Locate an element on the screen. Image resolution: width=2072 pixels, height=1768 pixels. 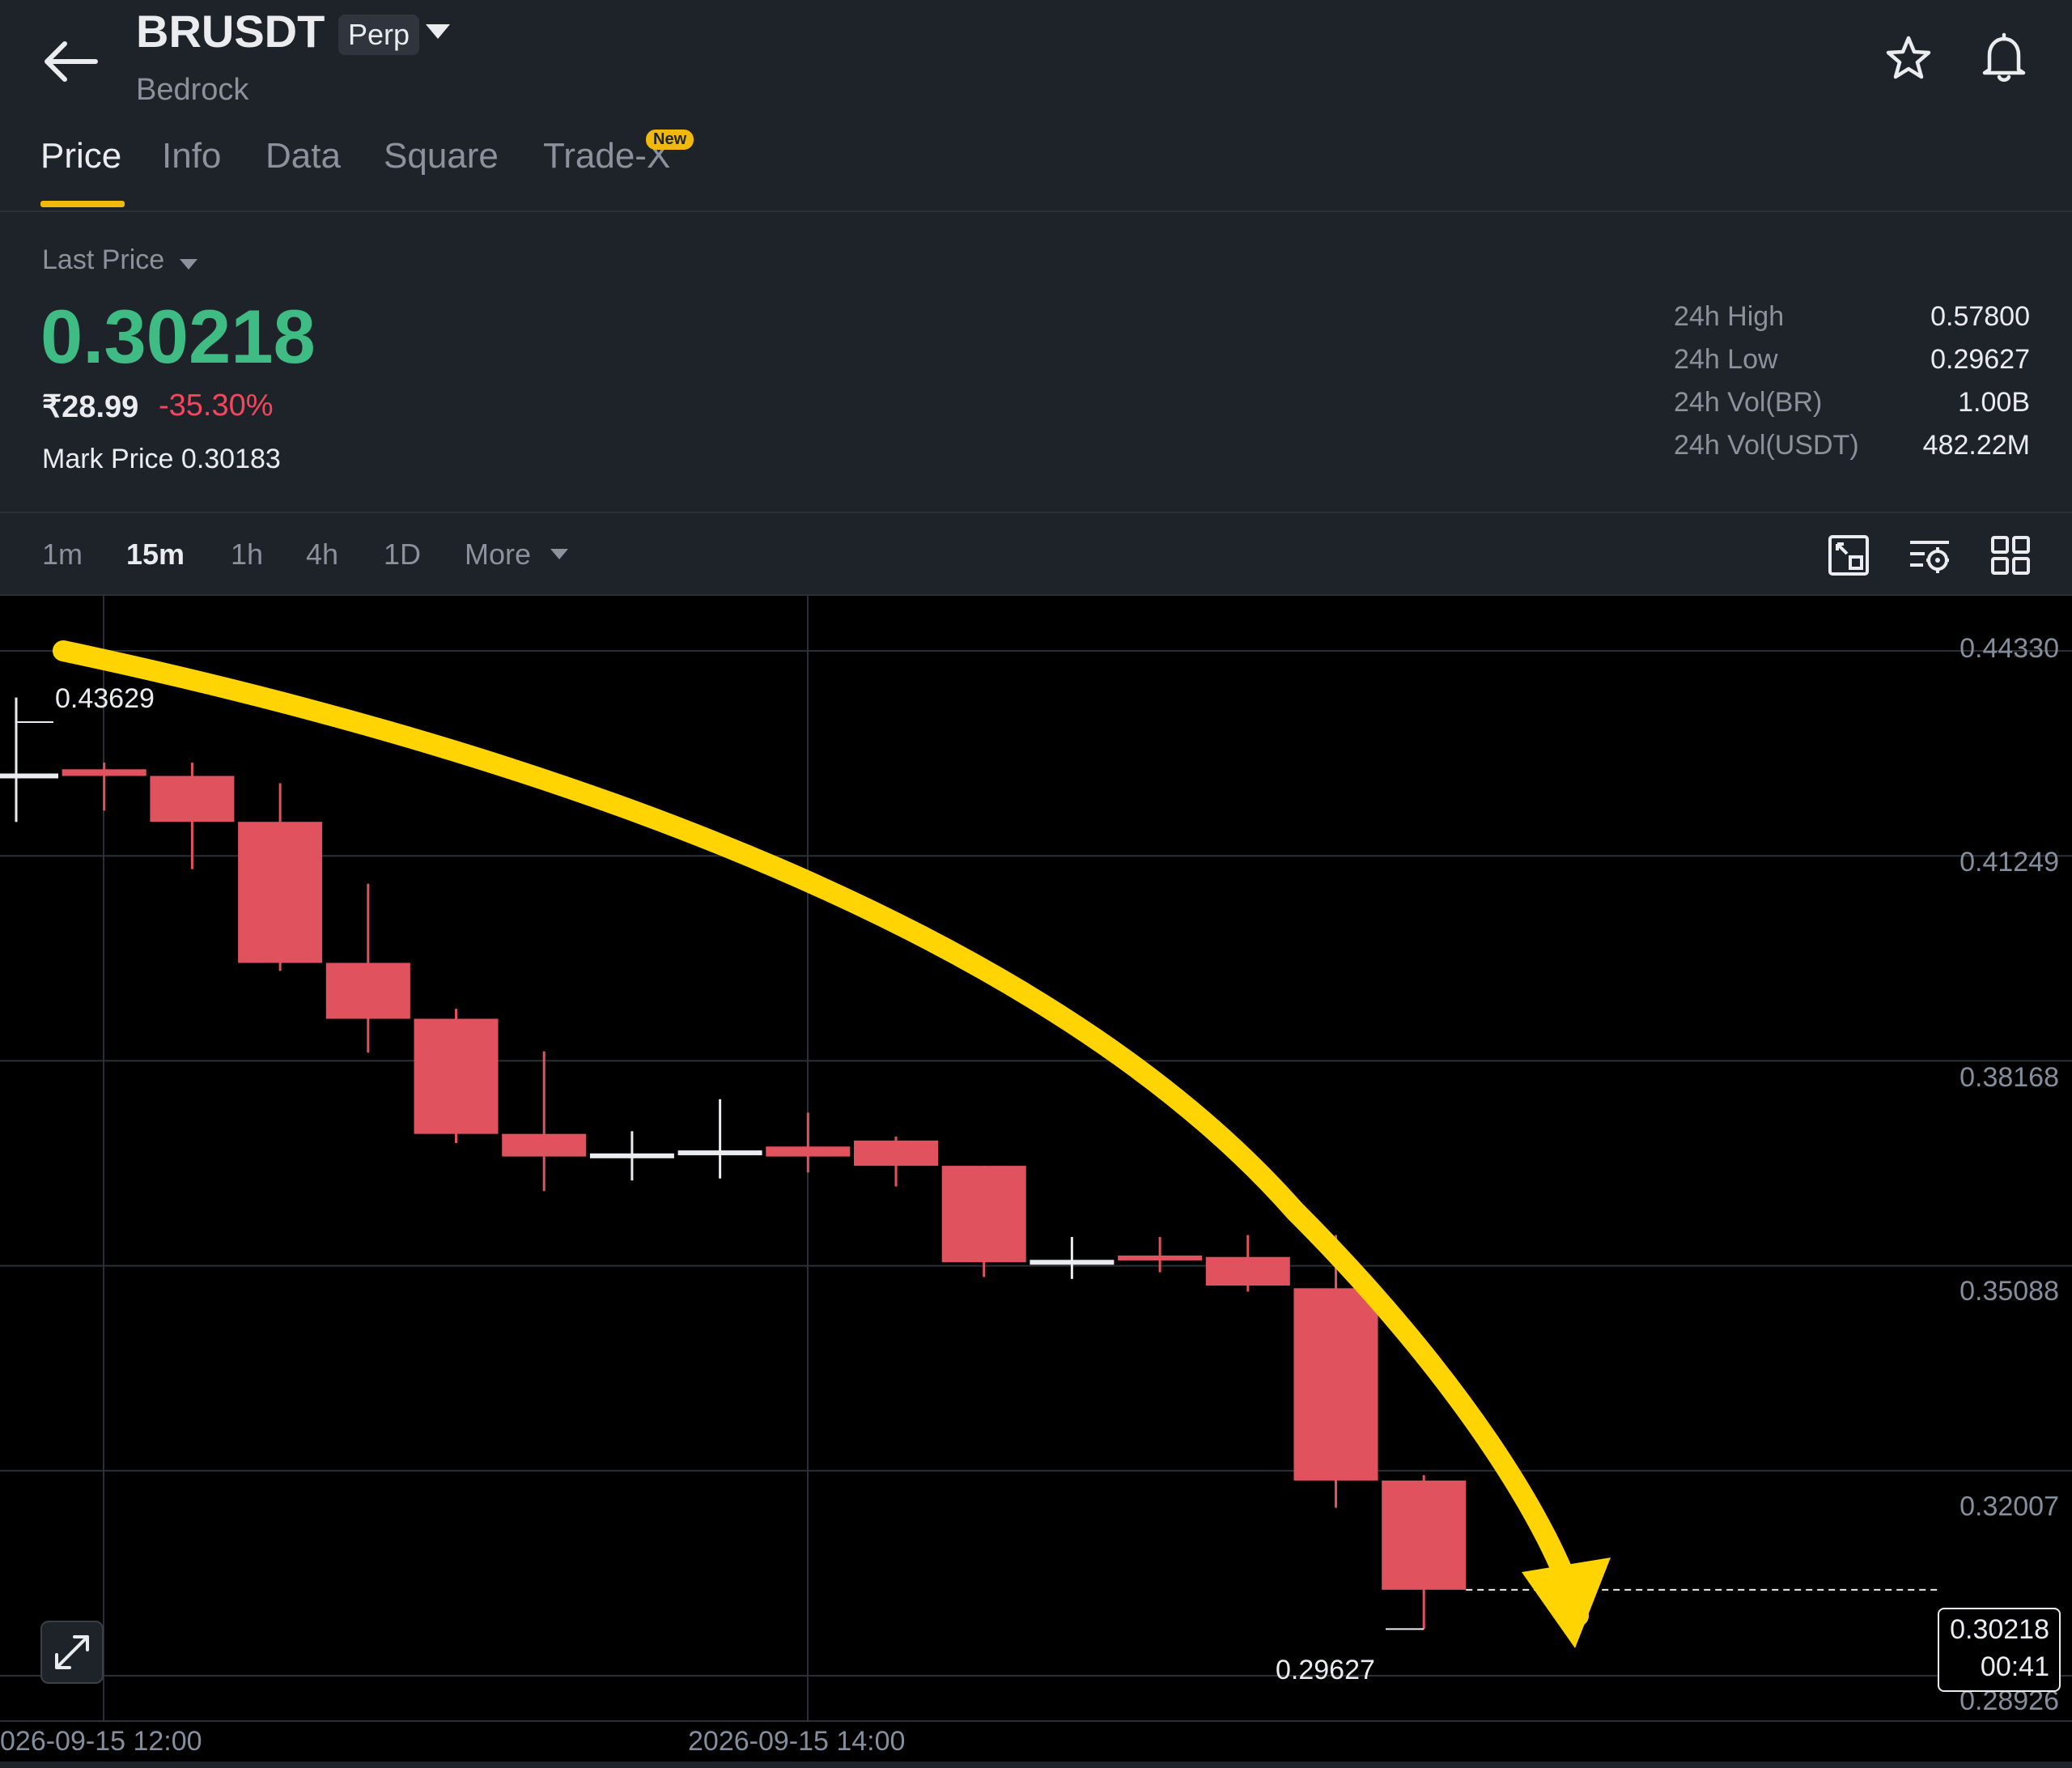
interval-toolbar: 1m 15m 1h 4h 1D More is located at coordinates (1036, 554).